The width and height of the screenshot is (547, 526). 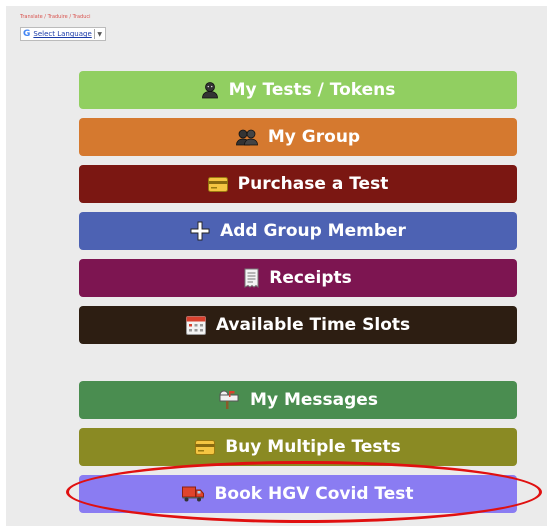 What do you see at coordinates (313, 184) in the screenshot?
I see `purchase-test-label: Purchase a Test` at bounding box center [313, 184].